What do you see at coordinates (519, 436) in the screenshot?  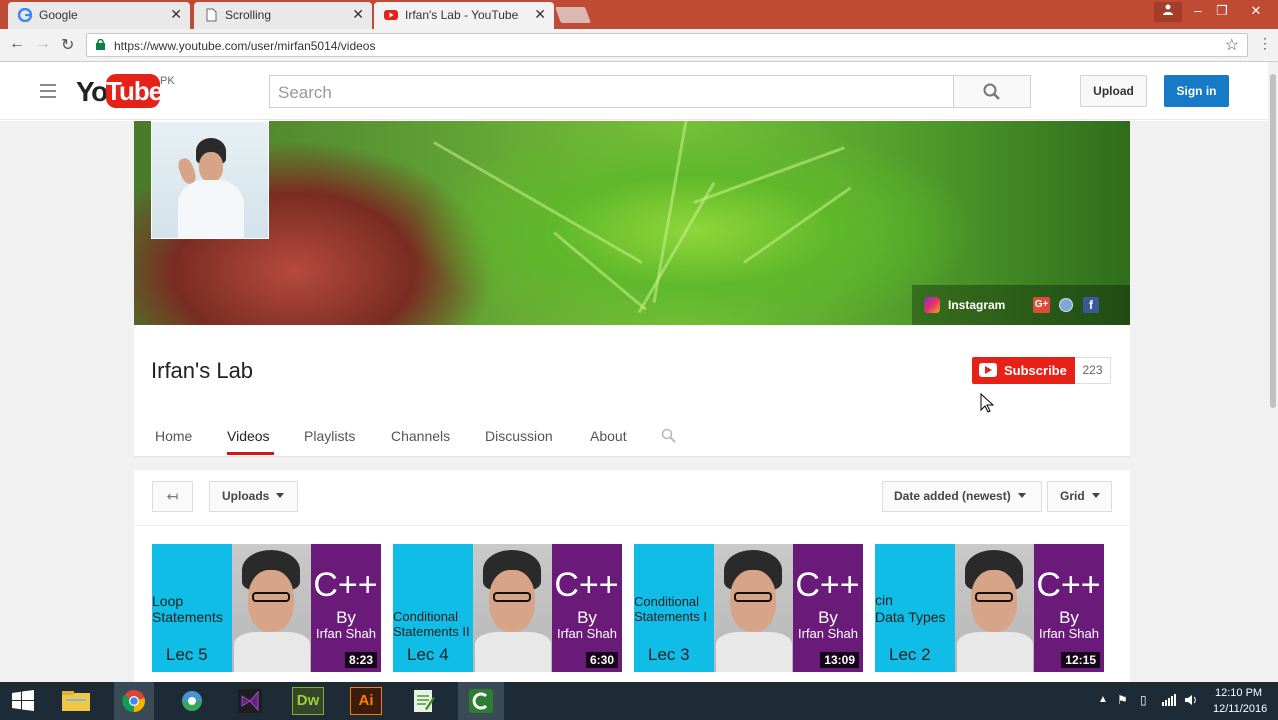 I see `tab-discussion: Discussion` at bounding box center [519, 436].